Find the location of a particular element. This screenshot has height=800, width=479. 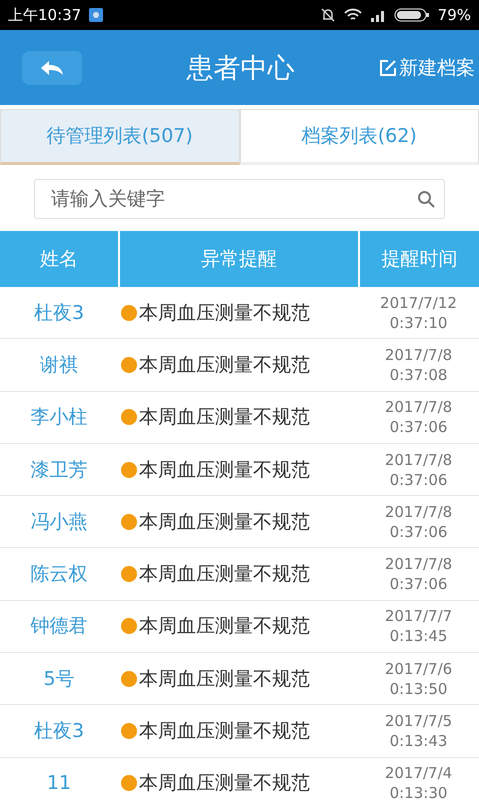

patient-name: 谢祺 is located at coordinates (59, 365).